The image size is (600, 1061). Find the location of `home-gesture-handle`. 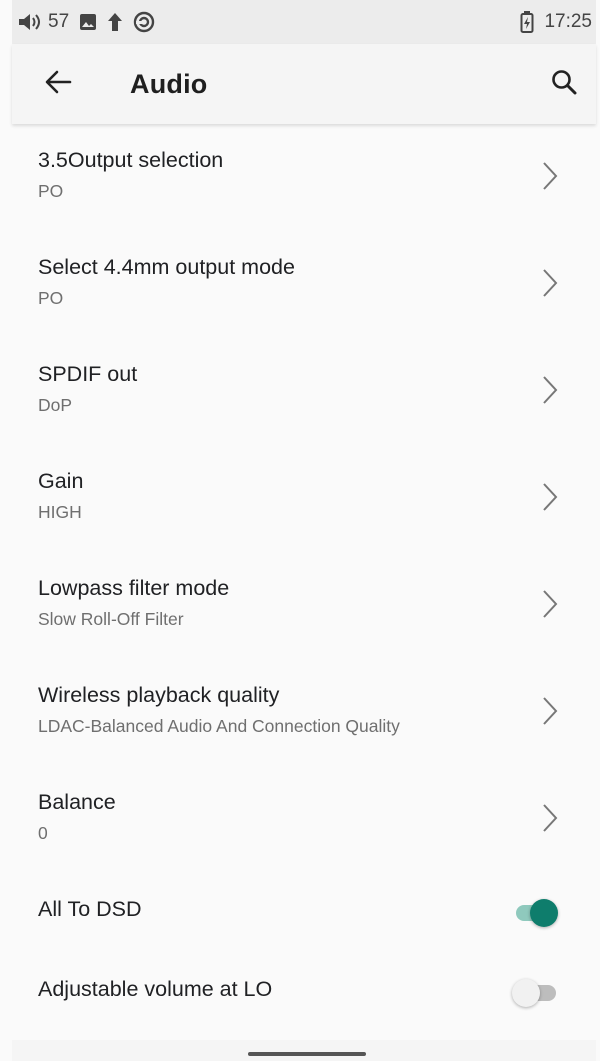

home-gesture-handle is located at coordinates (307, 1054).